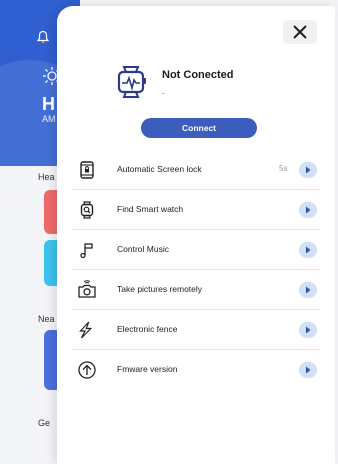 Image resolution: width=338 pixels, height=464 pixels. Describe the element at coordinates (87, 370) in the screenshot. I see `firmware-upgrade-icon` at that location.